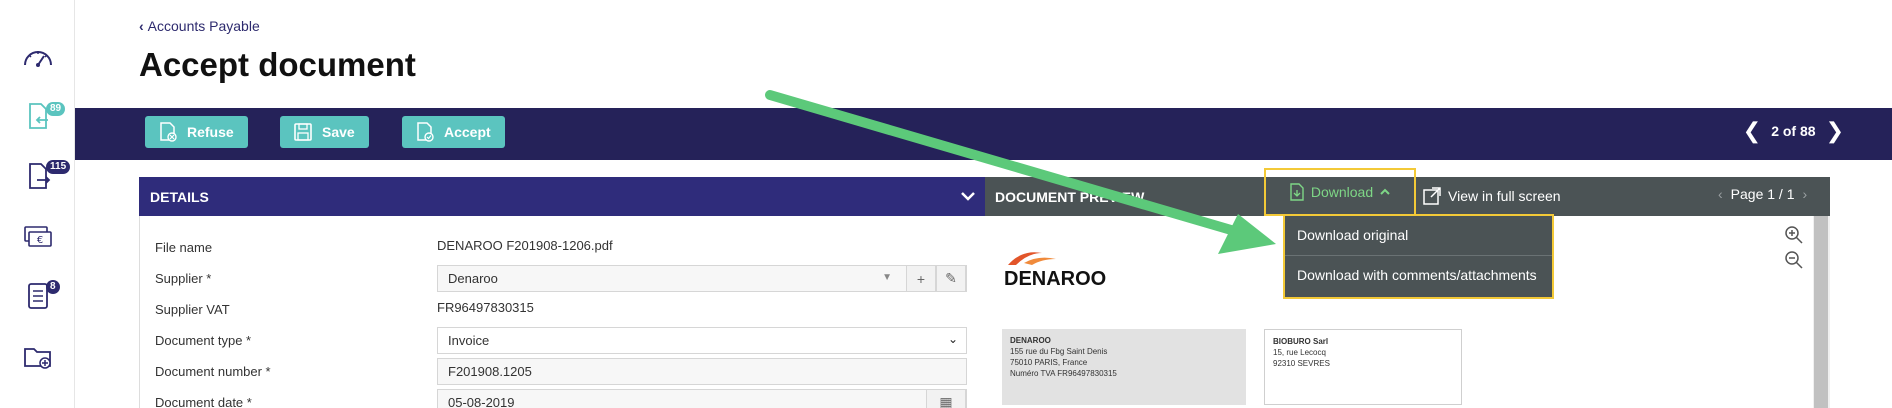  I want to click on edit-supplier-icon: ✎, so click(951, 278).